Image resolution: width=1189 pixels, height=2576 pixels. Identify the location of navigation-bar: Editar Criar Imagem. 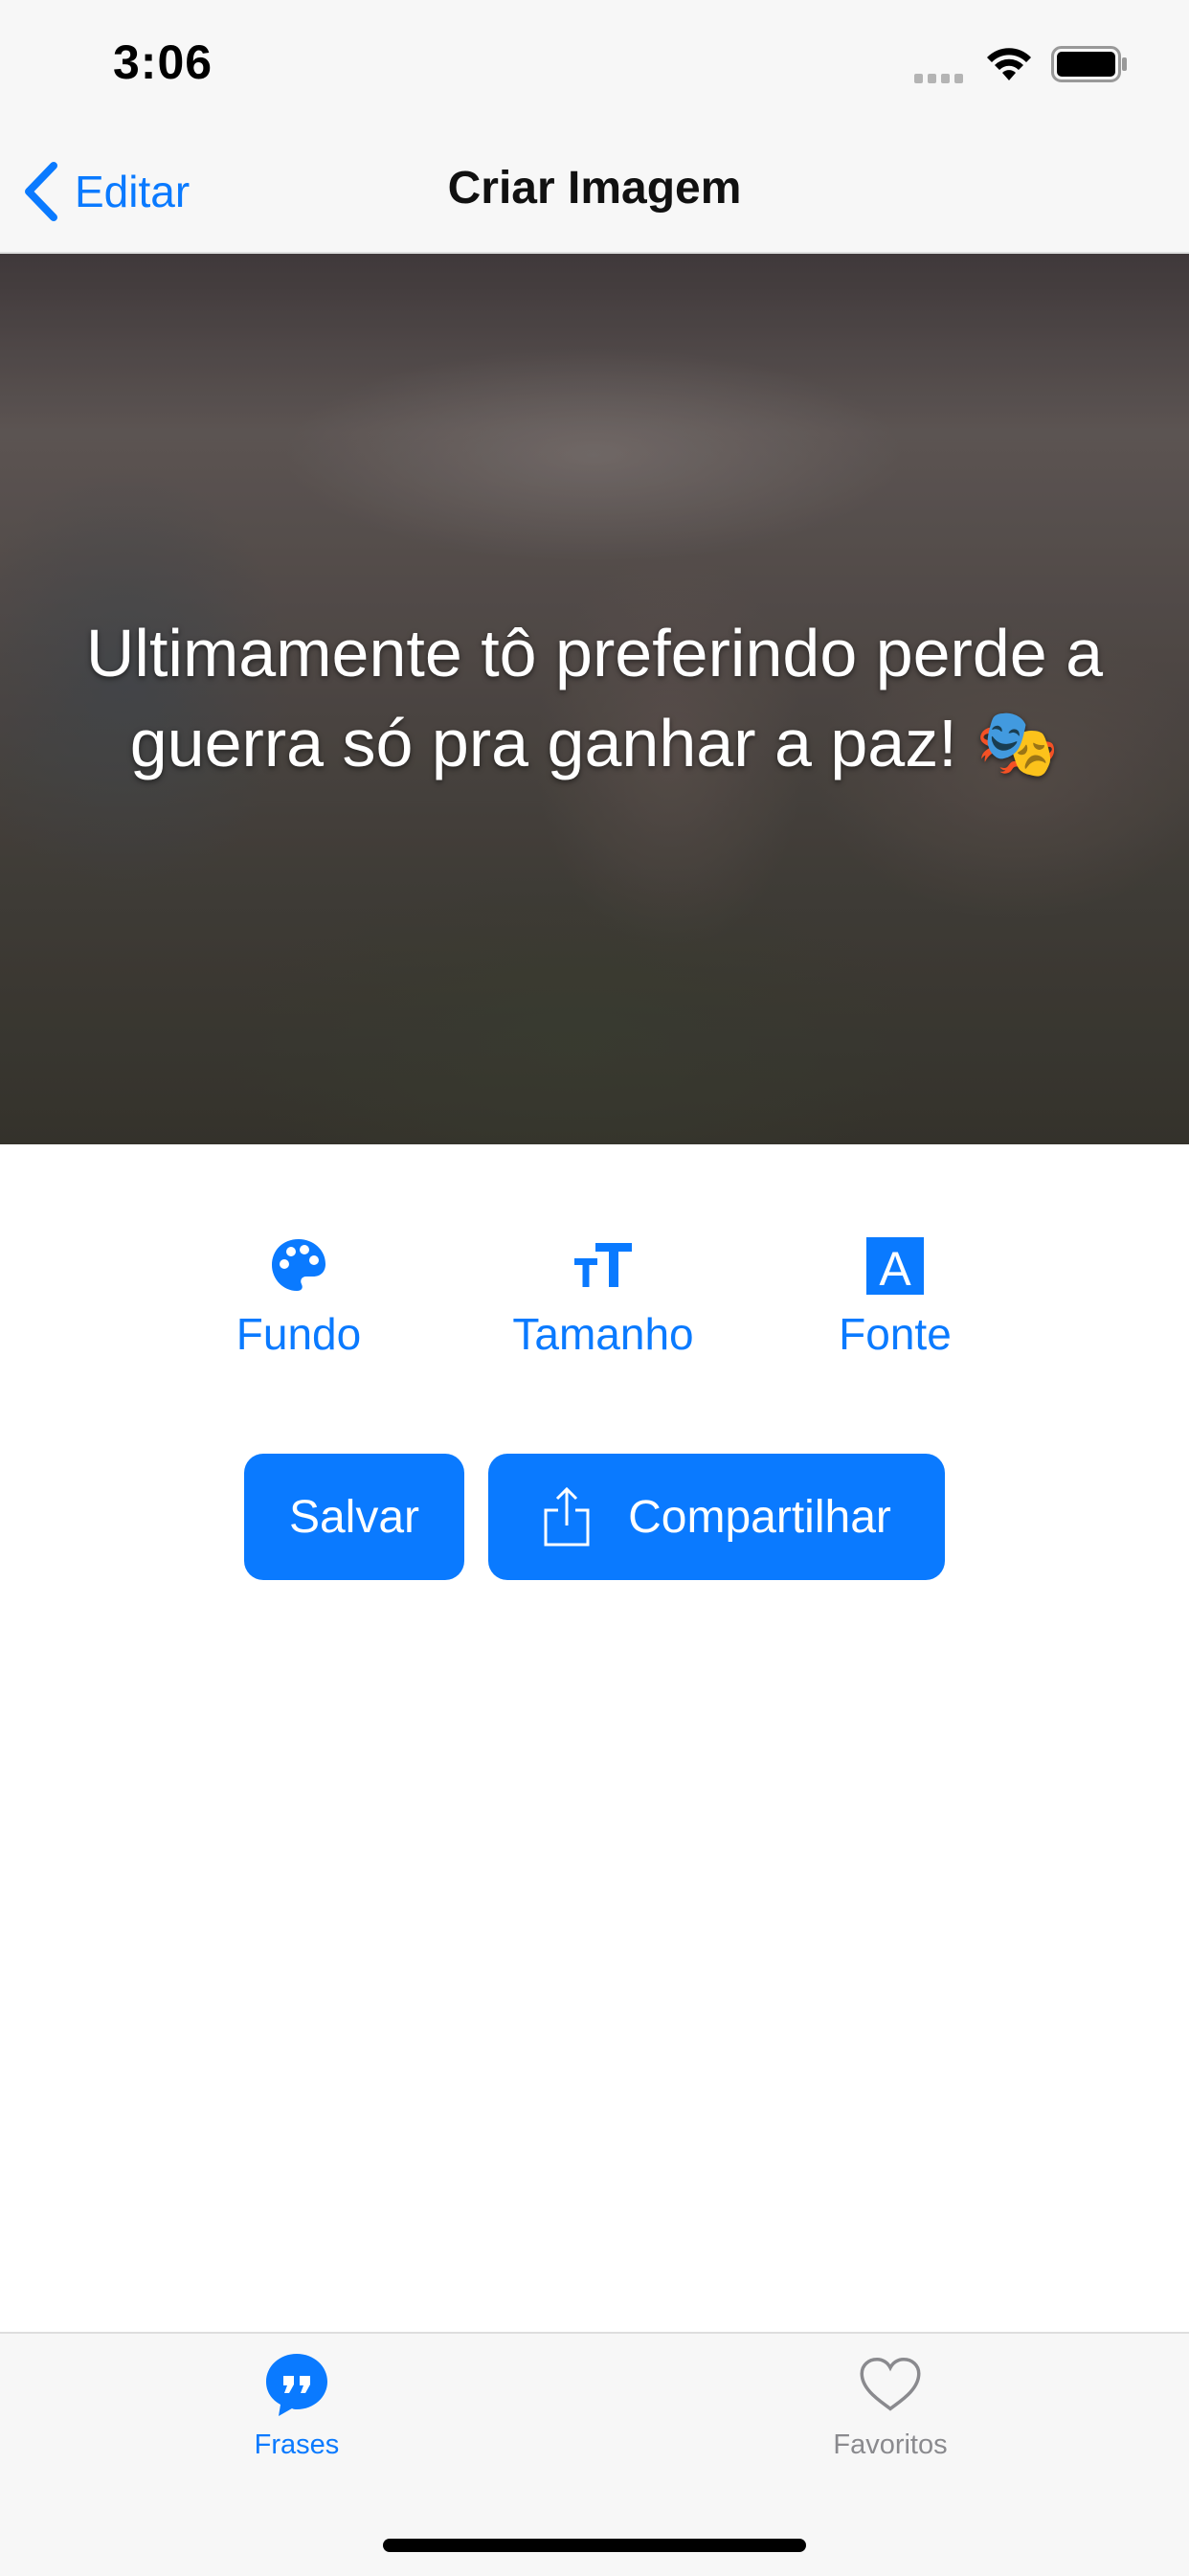
(594, 191).